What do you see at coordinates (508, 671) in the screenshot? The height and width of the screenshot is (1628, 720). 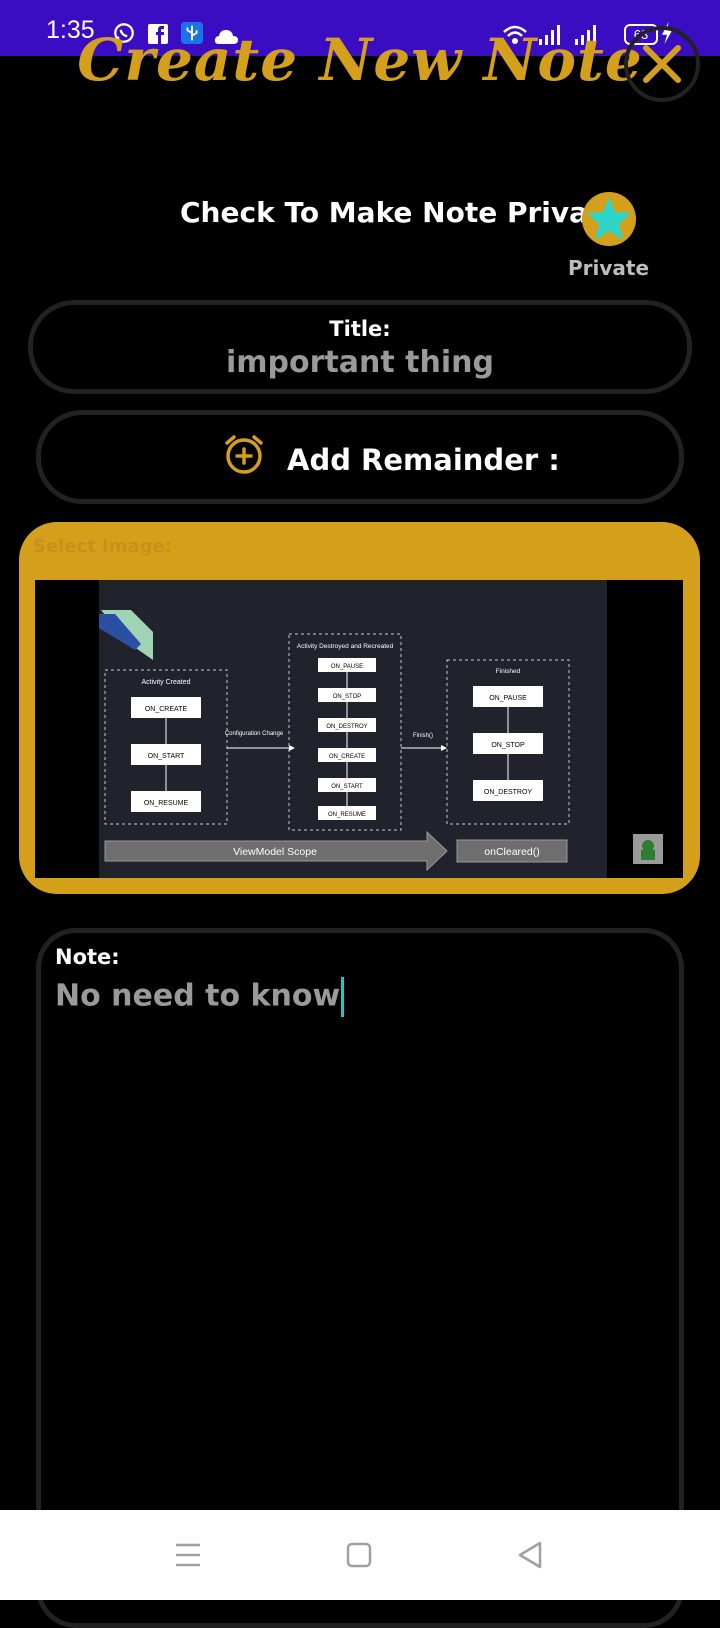 I see `finished-title: Finished` at bounding box center [508, 671].